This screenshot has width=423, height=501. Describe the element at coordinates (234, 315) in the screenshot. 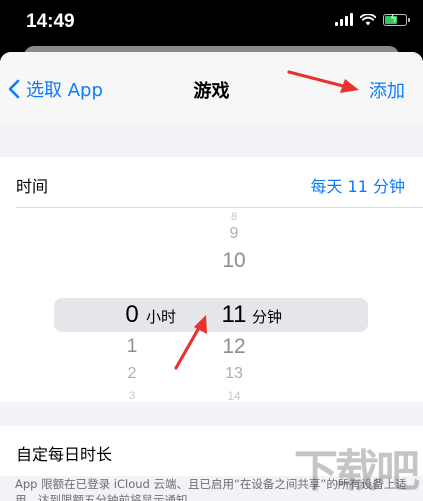

I see `minutes-wheel-item: 11` at that location.